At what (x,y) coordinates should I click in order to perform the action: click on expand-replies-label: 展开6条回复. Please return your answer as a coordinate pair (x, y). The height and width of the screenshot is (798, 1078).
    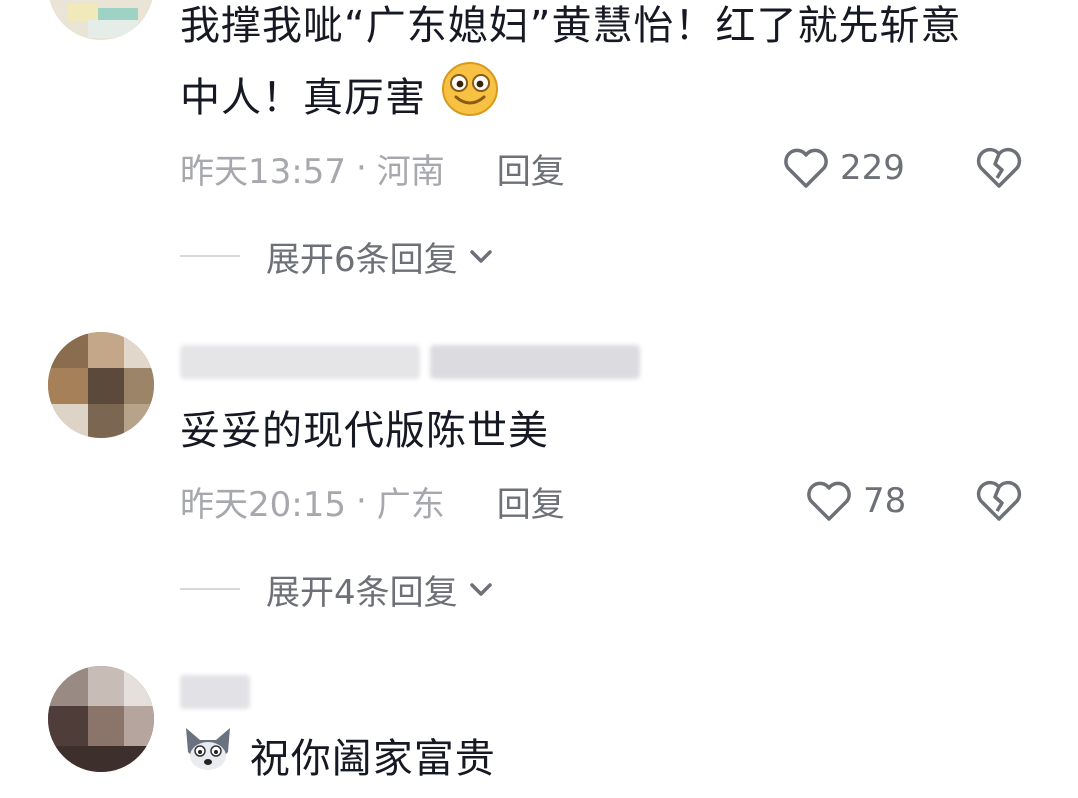
    Looking at the image, I should click on (362, 259).